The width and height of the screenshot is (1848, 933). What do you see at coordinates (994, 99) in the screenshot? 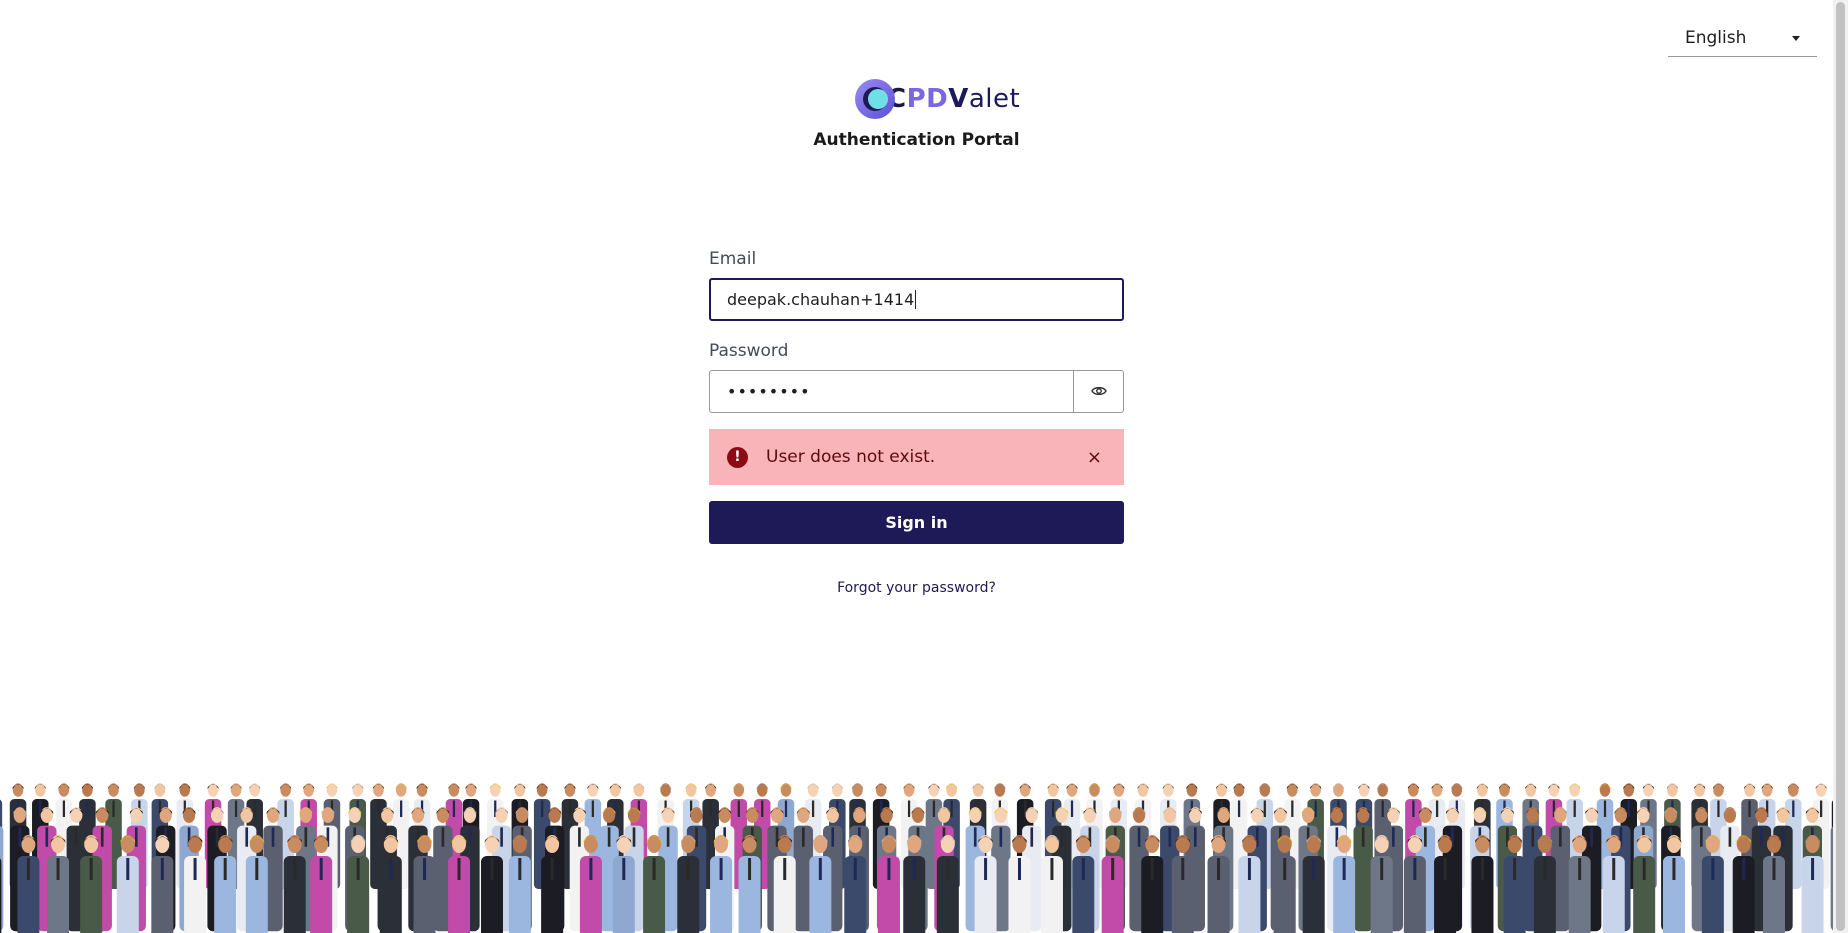
I see `logo-letters-alet: alet` at bounding box center [994, 99].